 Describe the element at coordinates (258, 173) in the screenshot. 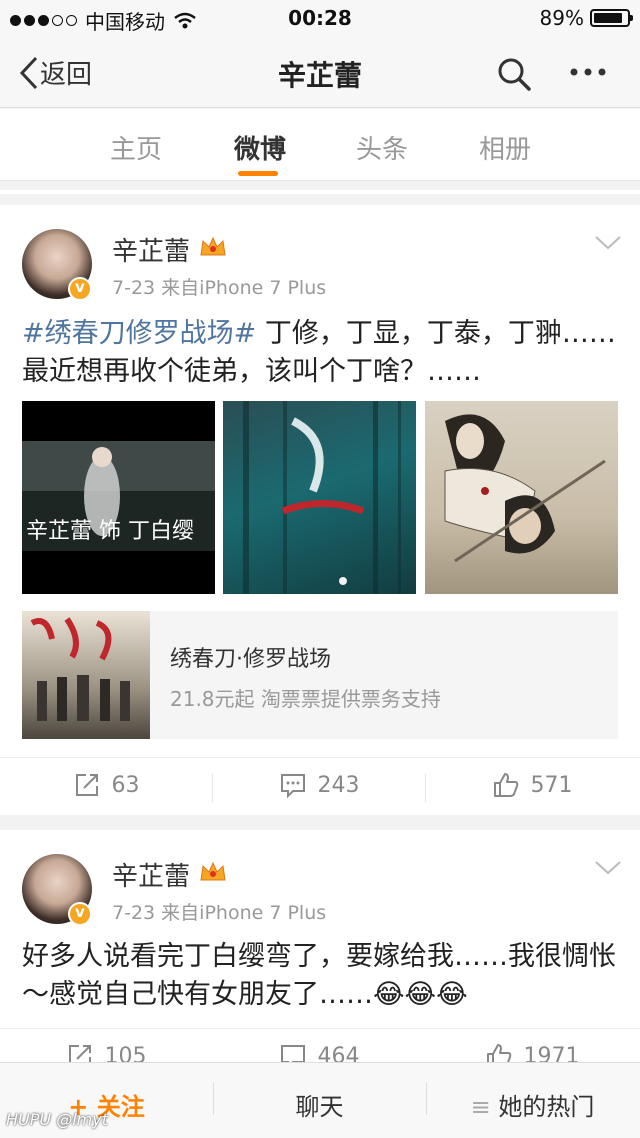

I see `active-tab-indicator` at that location.